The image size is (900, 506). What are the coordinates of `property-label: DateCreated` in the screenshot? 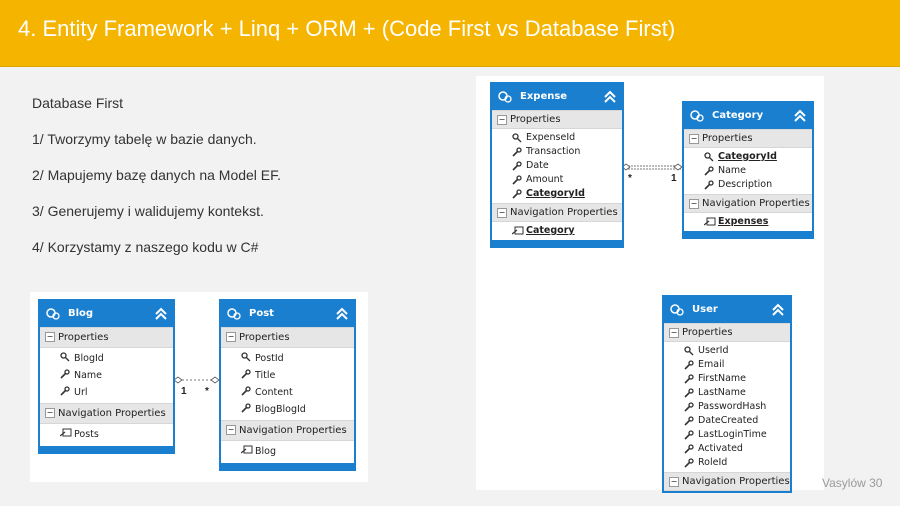 It's located at (728, 420).